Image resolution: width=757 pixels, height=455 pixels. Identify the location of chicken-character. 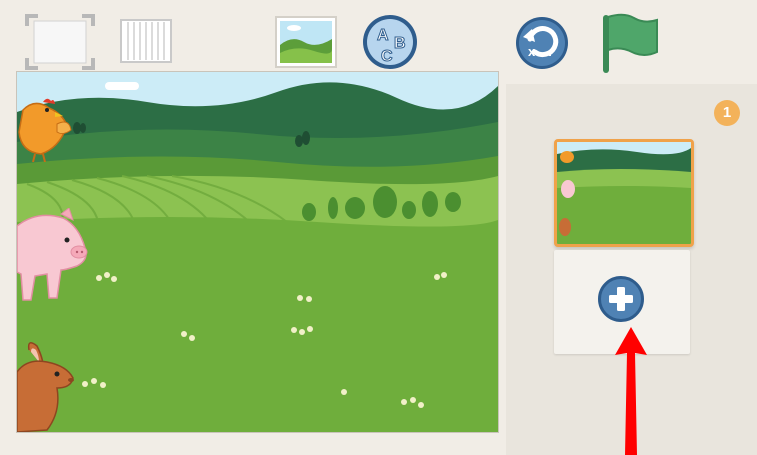
(45, 129).